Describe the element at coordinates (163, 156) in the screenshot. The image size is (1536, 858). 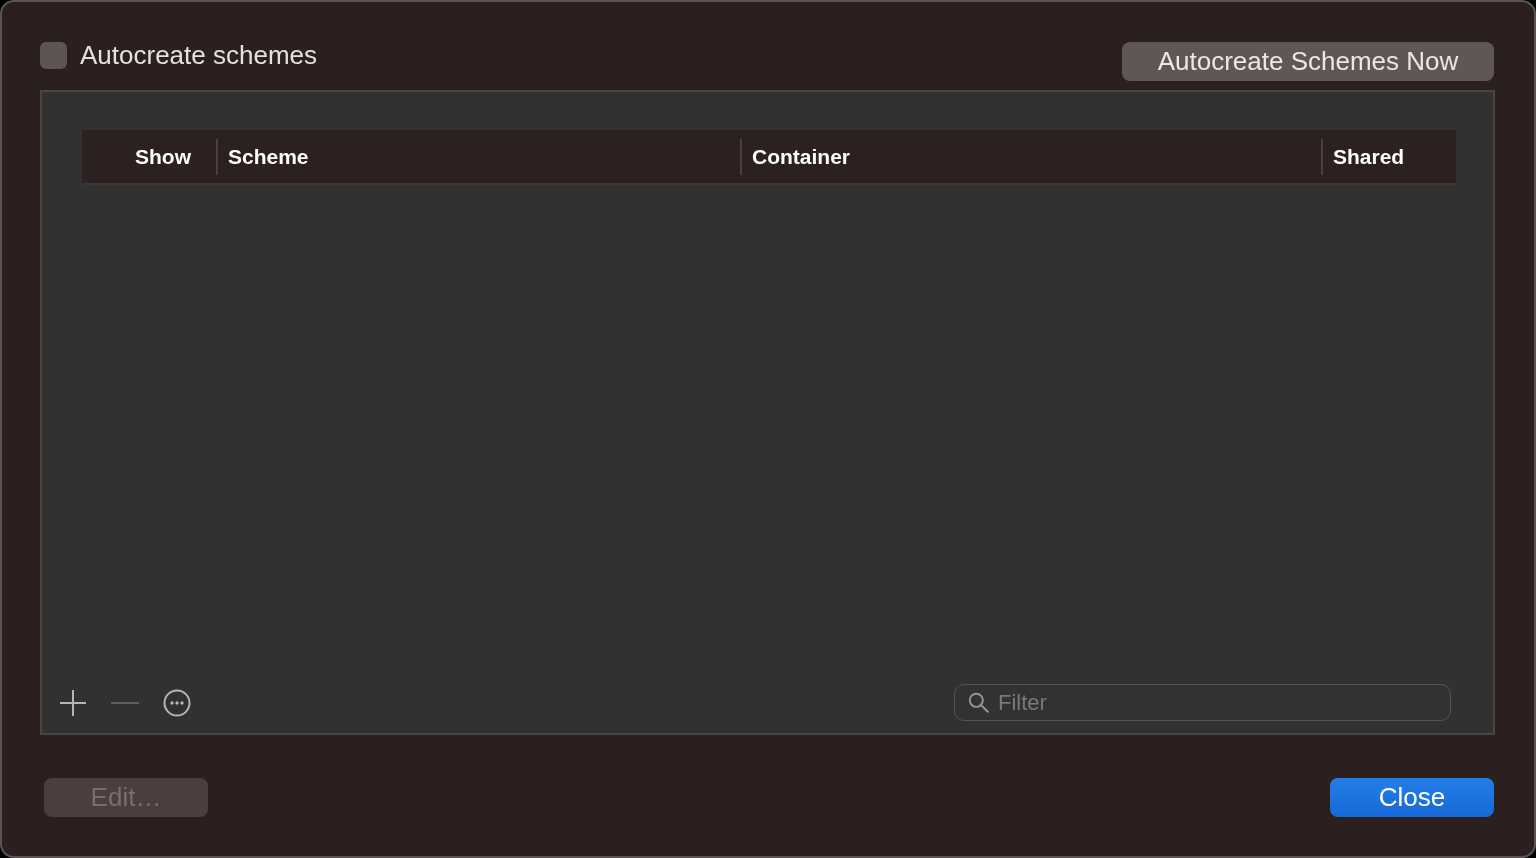
I see `column-header: Show` at that location.